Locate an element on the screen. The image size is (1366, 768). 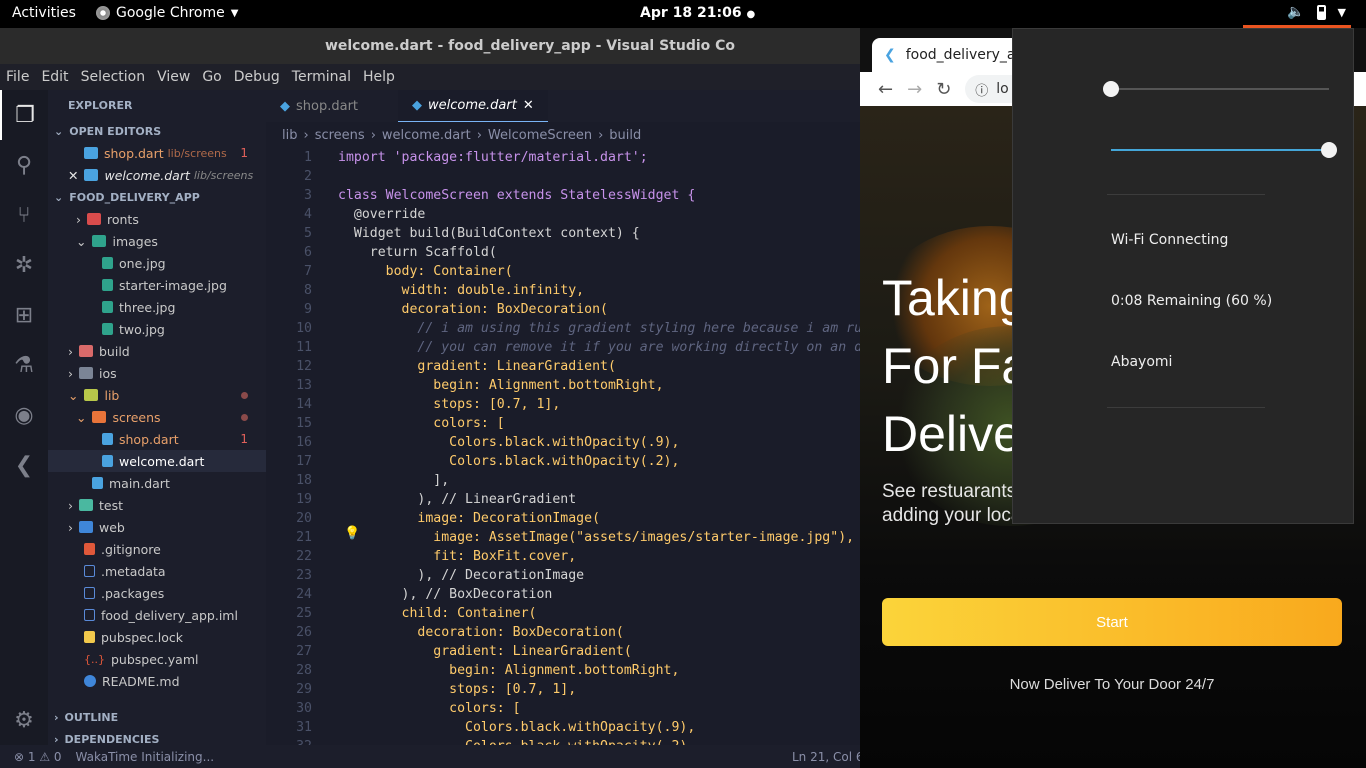
line-number: 32 is located at coordinates (289, 741).